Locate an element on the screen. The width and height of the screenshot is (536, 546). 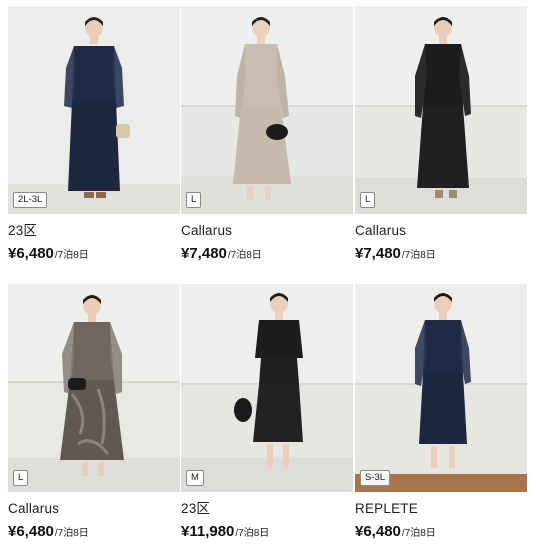
size-badge: 2L-3L is located at coordinates (30, 200).